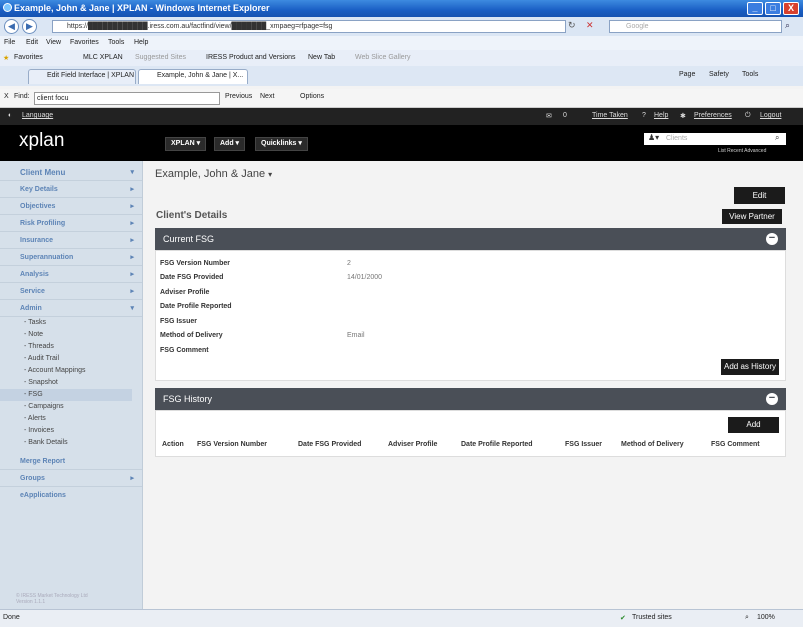  I want to click on favorite-mlc-xplan: MLC XPLAN, so click(103, 57).